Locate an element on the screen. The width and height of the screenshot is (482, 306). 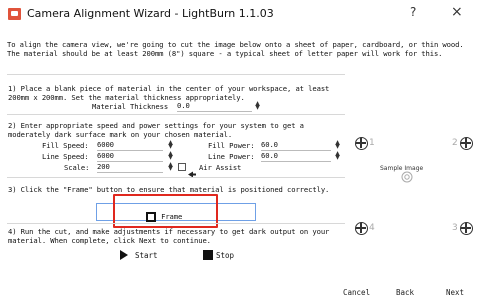
line-speed-spinner: ▲ ▼ is located at coordinates (170, 156).